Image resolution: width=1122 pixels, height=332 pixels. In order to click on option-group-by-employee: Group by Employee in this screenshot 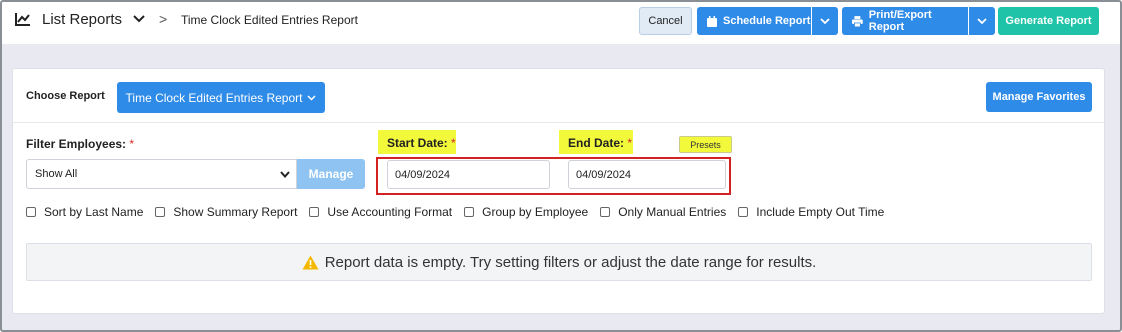, I will do `click(526, 212)`.